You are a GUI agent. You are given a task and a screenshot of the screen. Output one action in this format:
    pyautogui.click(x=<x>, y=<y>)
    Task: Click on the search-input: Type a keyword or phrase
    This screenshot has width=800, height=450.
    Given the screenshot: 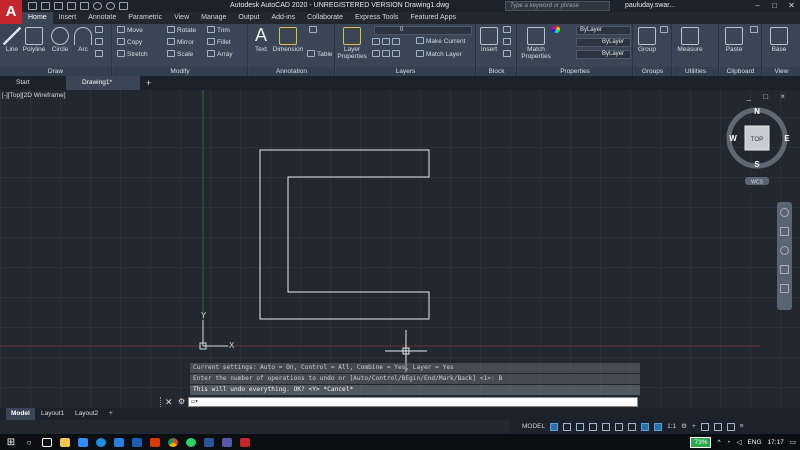 What is the action you would take?
    pyautogui.click(x=557, y=6)
    